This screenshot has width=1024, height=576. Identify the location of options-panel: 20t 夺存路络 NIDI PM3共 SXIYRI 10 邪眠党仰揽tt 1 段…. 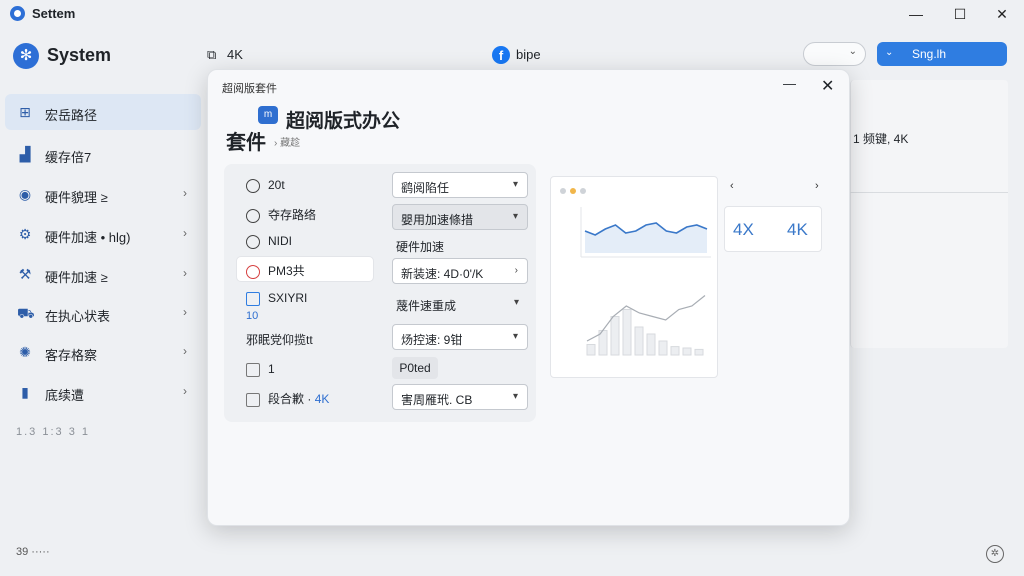
(380, 293).